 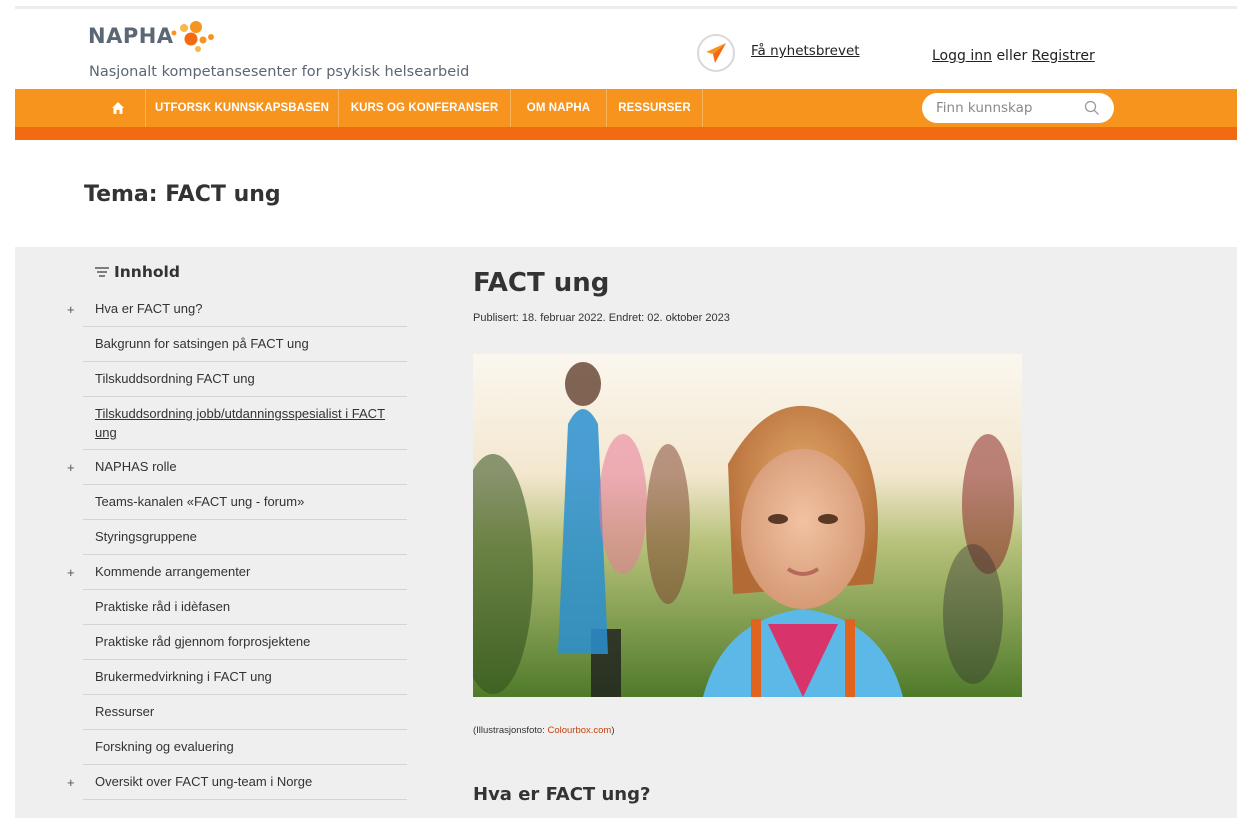 I want to click on photo-caption: (Illustrasjonsfoto: Colourbox.com), so click(x=544, y=730).